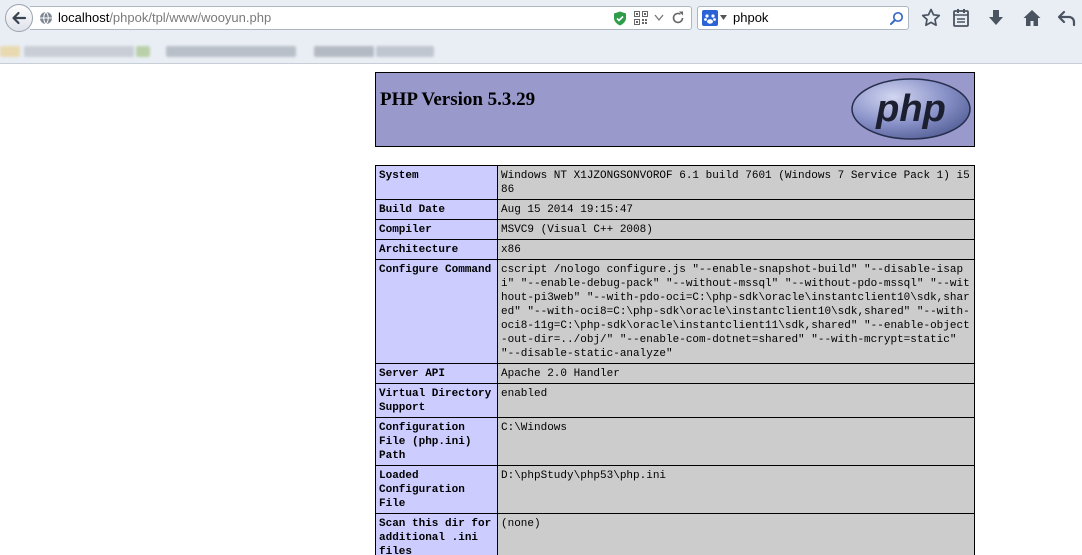  I want to click on home-icon, so click(1032, 18).